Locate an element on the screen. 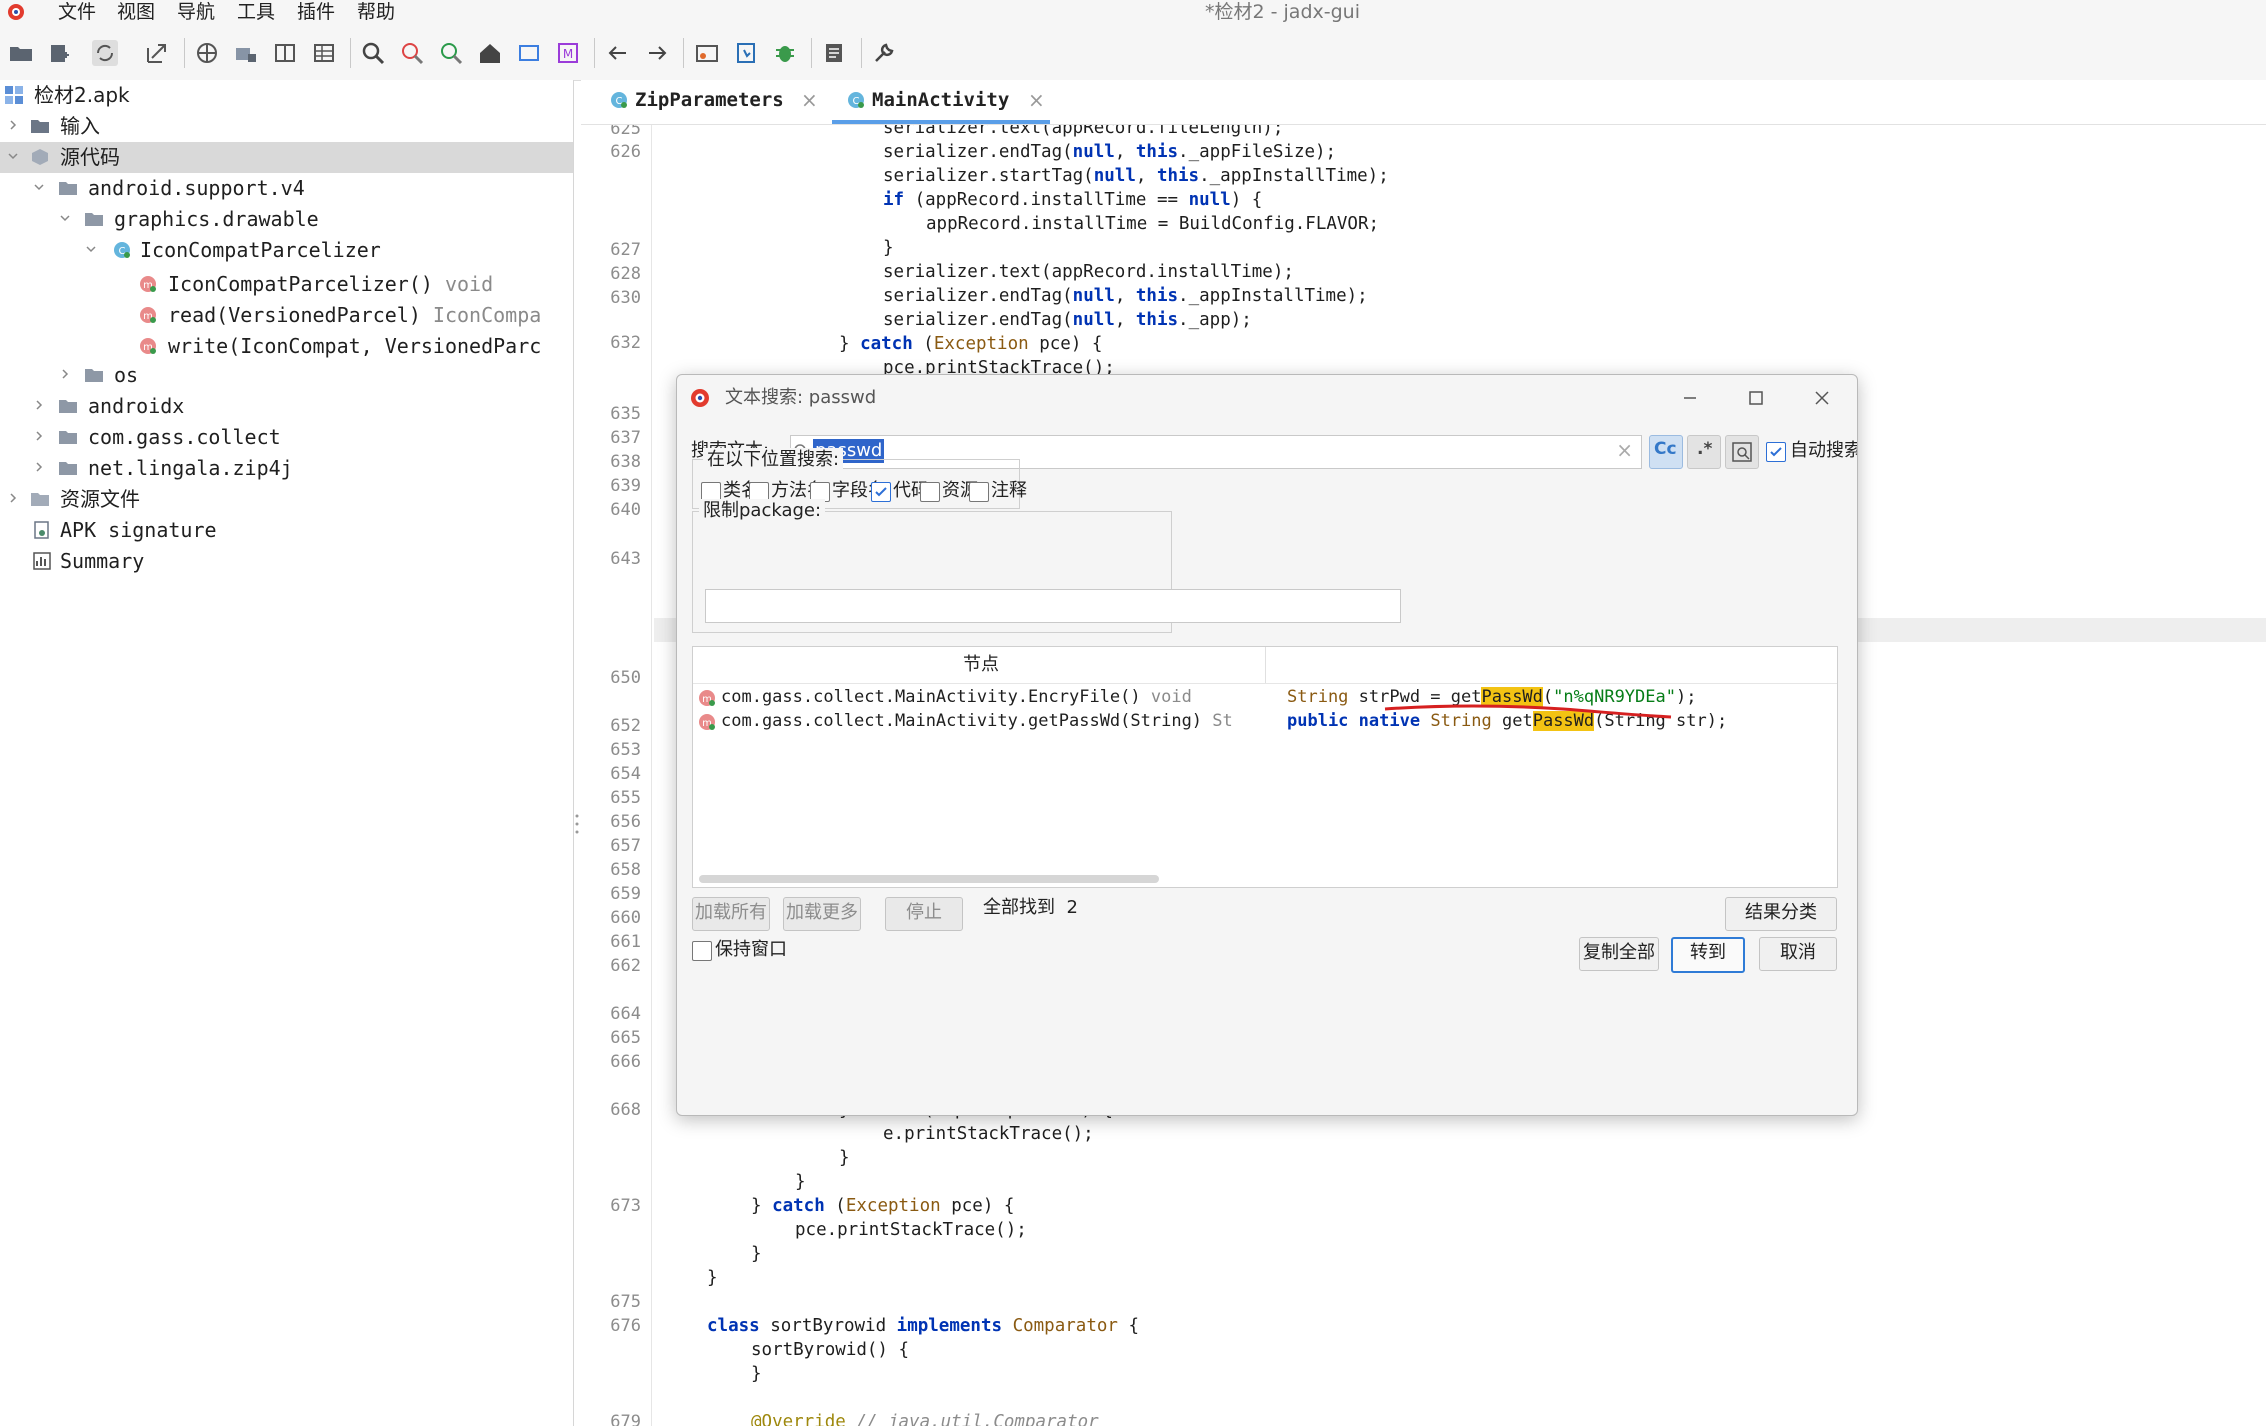 Image resolution: width=2266 pixels, height=1426 pixels. case-sensitive-toggle: Cc is located at coordinates (1666, 452).